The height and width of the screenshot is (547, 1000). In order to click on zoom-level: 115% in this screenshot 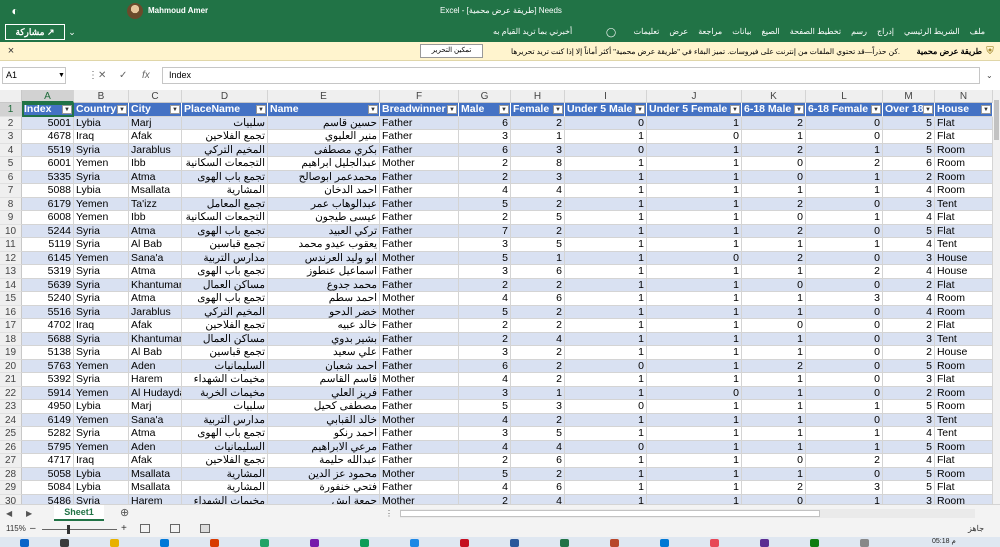, I will do `click(16, 529)`.